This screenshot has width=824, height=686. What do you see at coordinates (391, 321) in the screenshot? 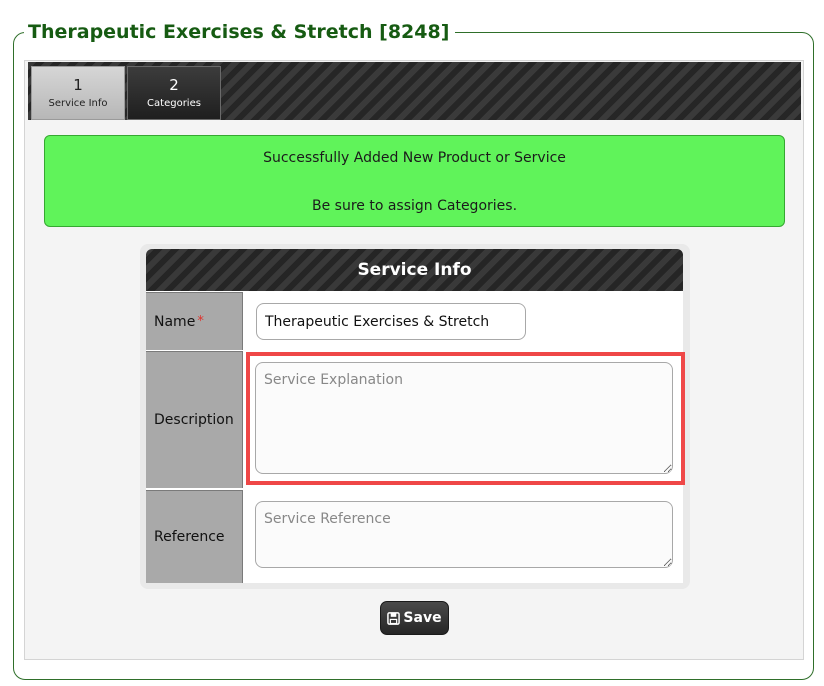
I see `name-input` at bounding box center [391, 321].